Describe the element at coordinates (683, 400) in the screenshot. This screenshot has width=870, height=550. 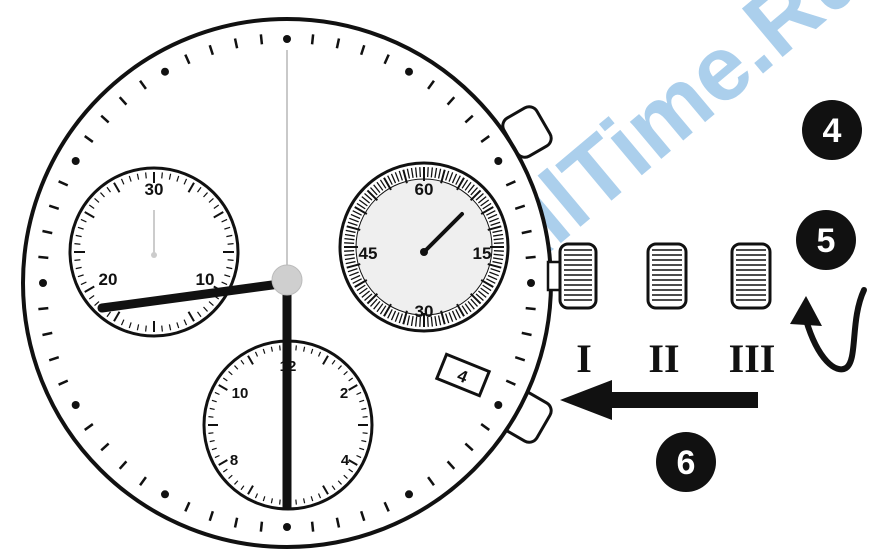
I see `push-arrow-shaft` at that location.